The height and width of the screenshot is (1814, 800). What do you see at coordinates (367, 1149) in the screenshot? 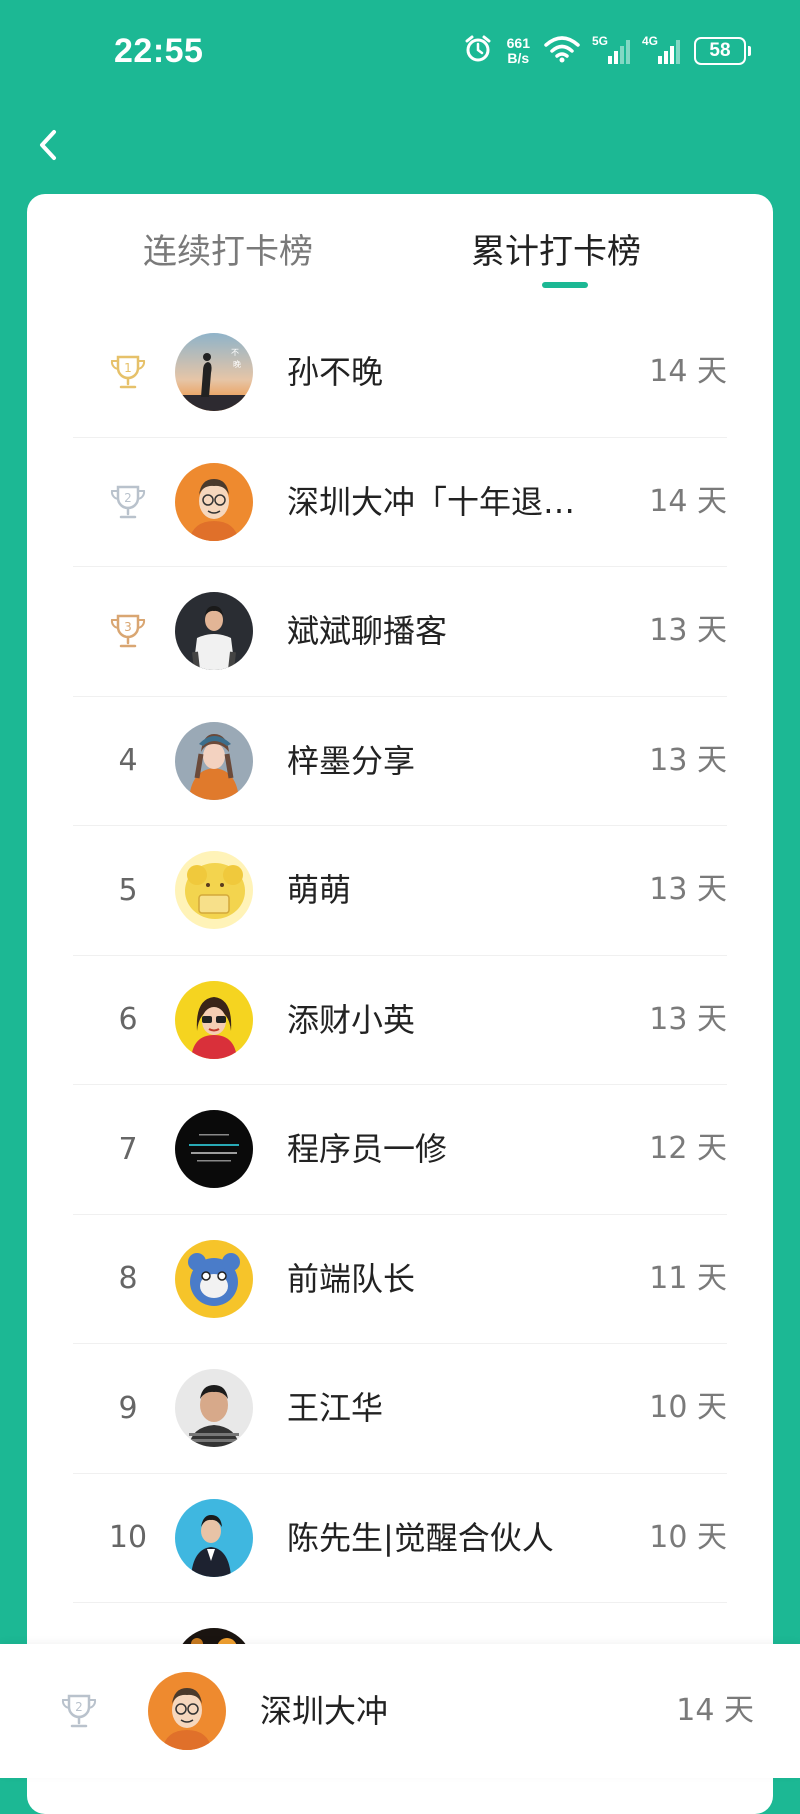
I see `user-name: 程序员一修` at bounding box center [367, 1149].